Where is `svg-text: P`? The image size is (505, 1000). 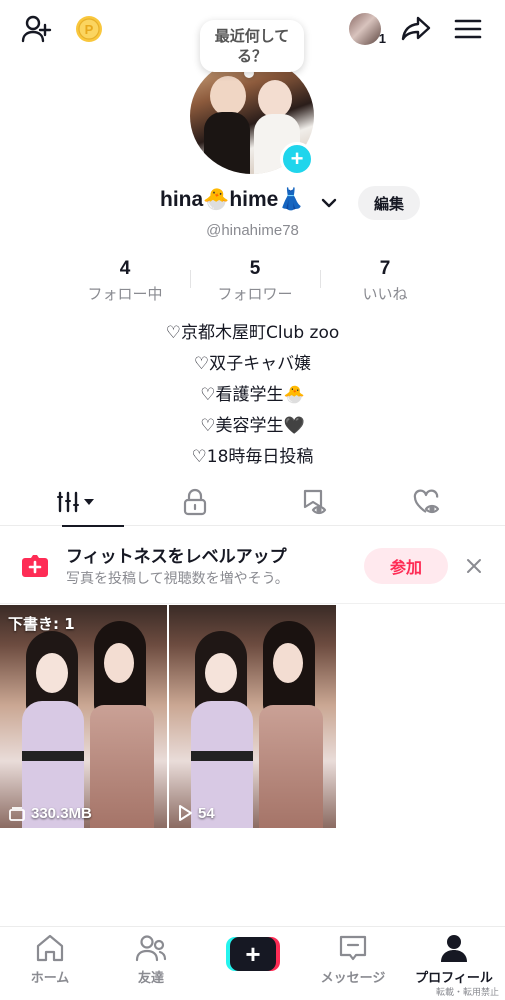
svg-text: P is located at coordinates (89, 29).